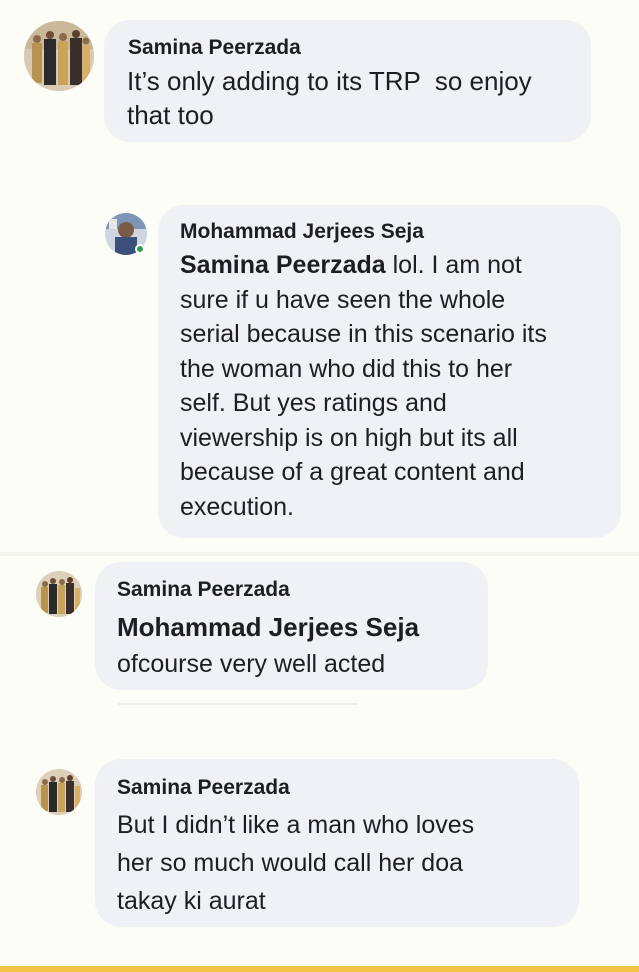 The height and width of the screenshot is (972, 639). Describe the element at coordinates (140, 249) in the screenshot. I see `online-status-icon` at that location.